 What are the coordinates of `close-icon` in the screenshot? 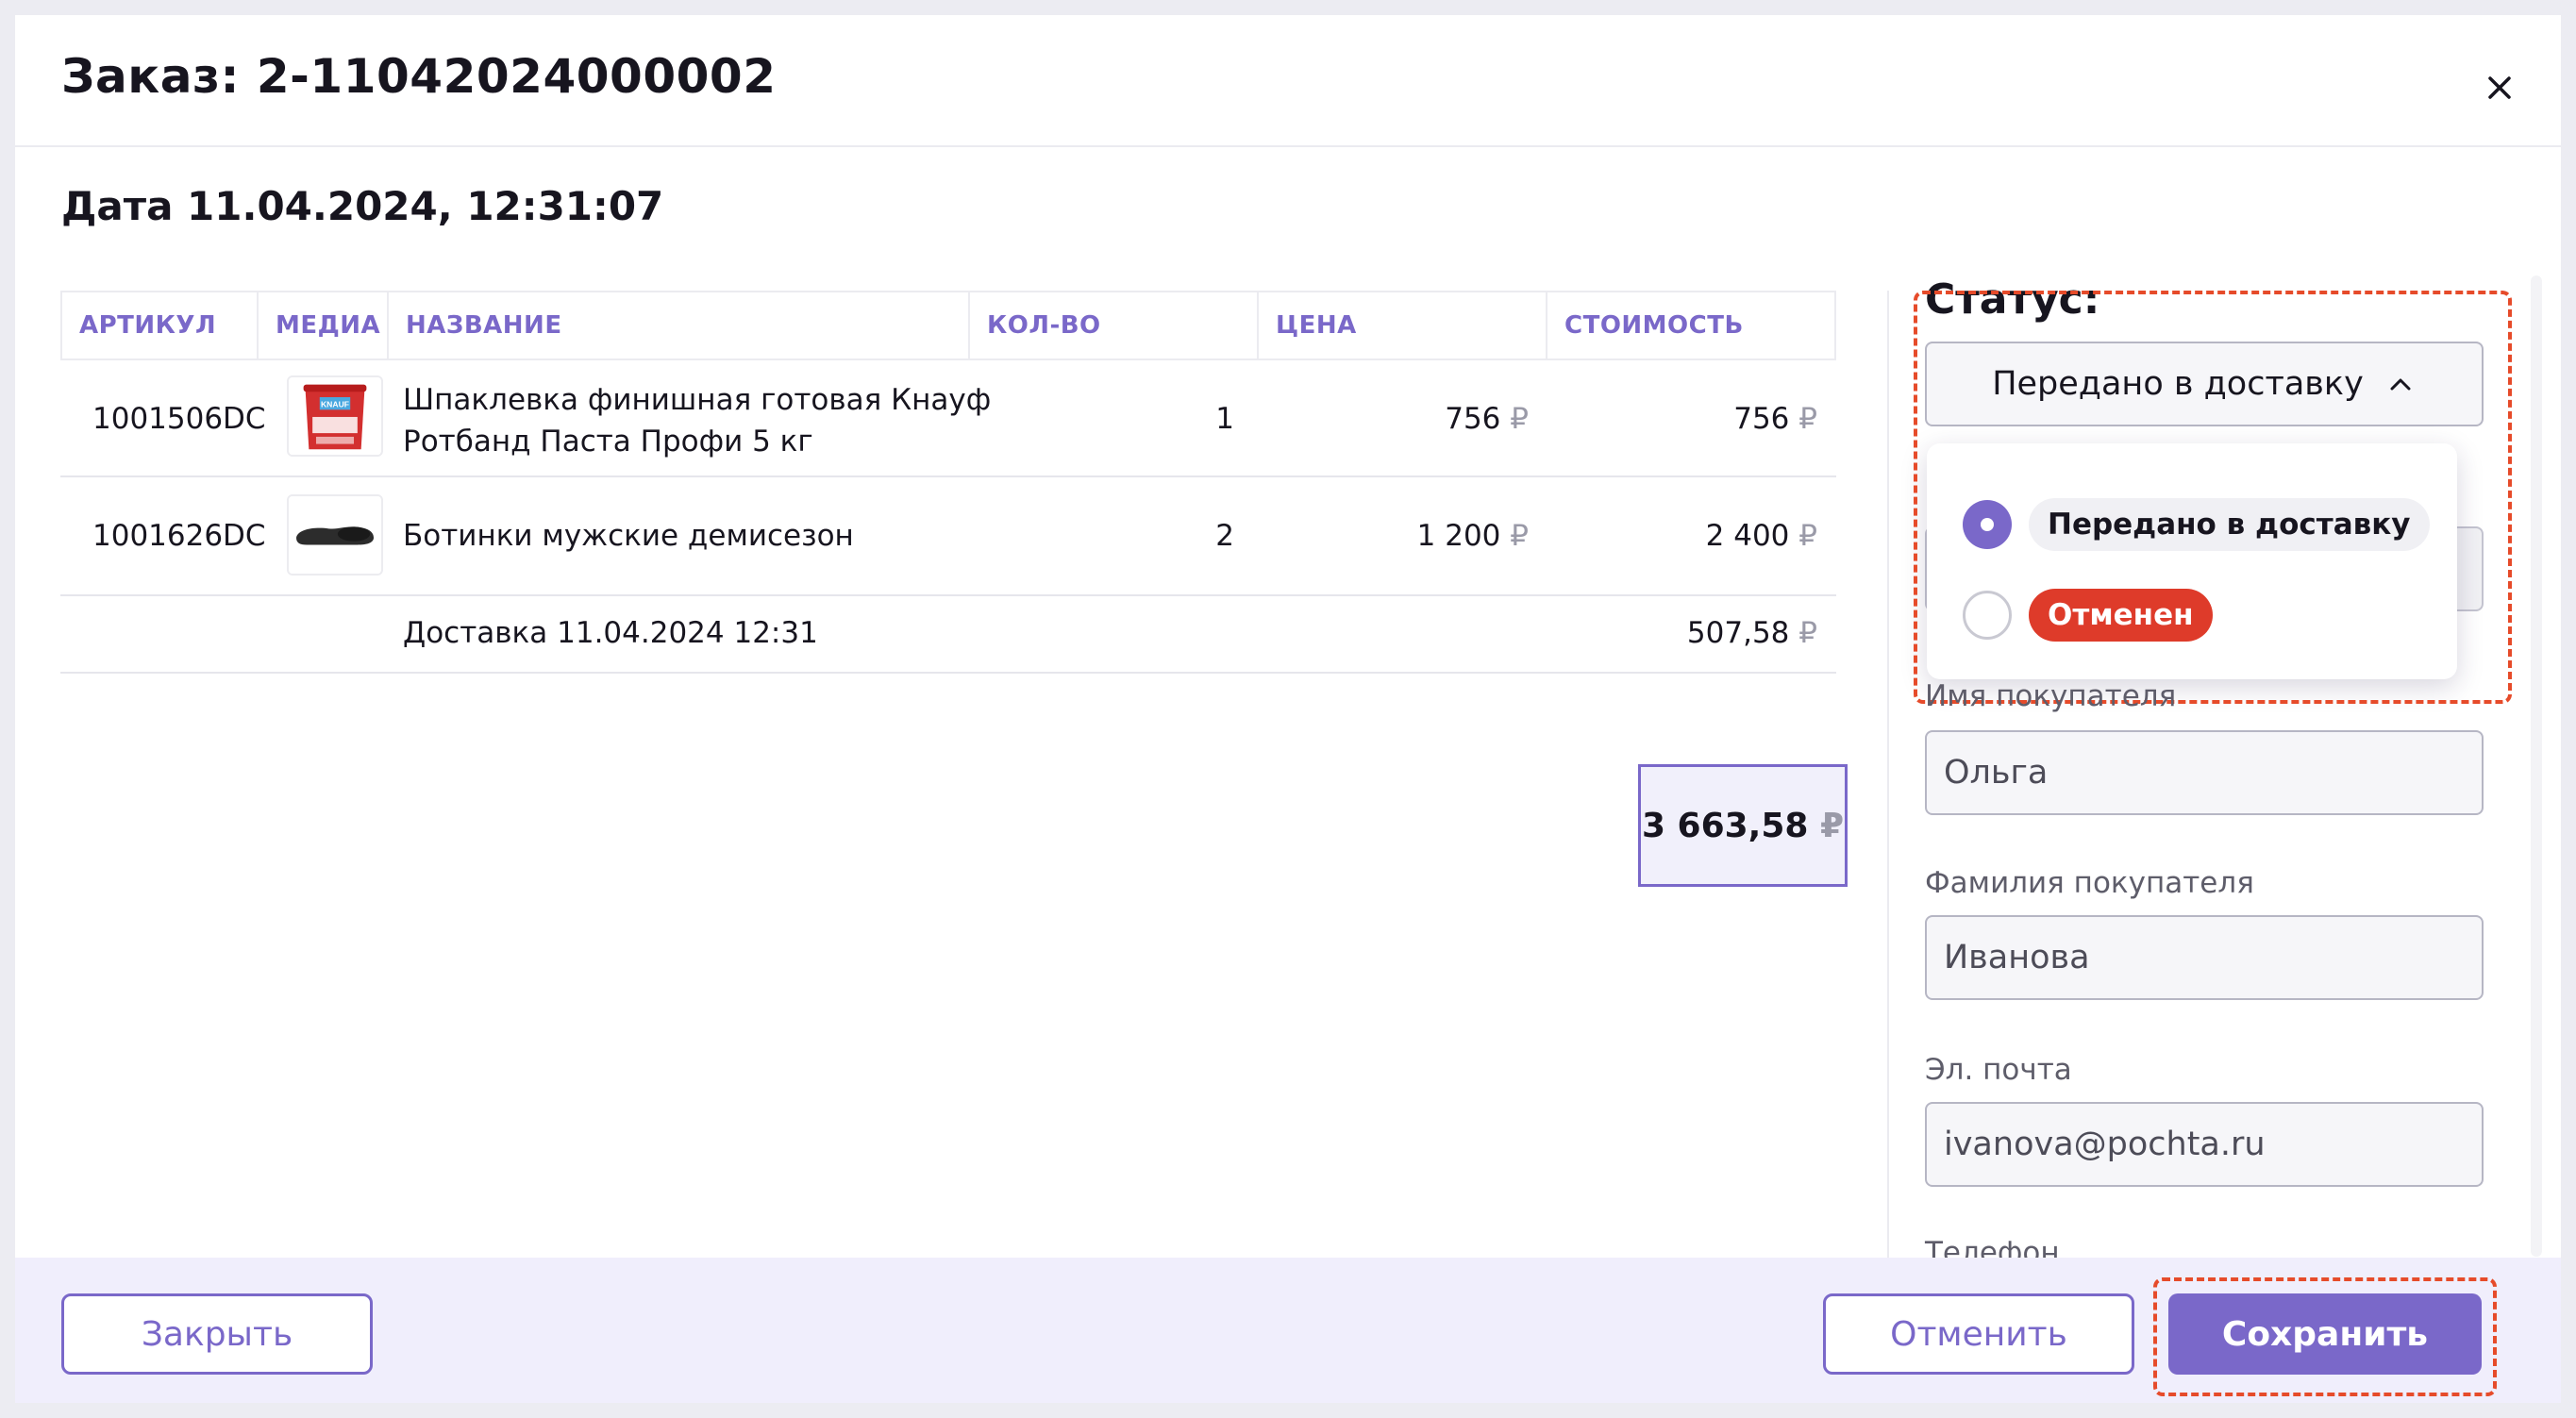 It's located at (2499, 87).